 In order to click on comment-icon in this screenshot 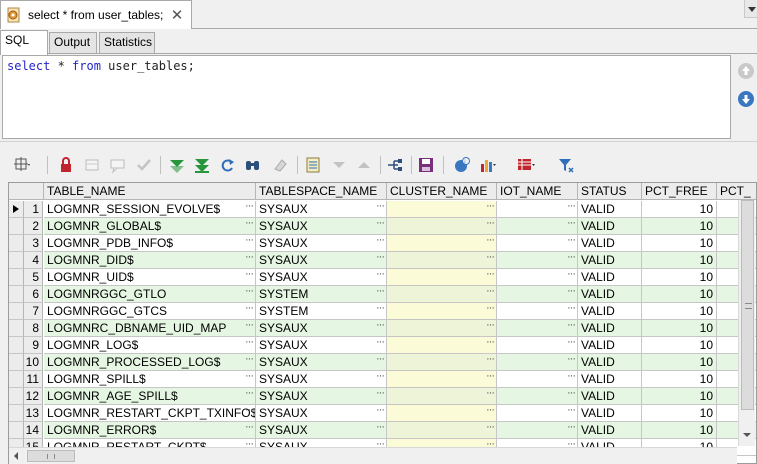, I will do `click(118, 165)`.